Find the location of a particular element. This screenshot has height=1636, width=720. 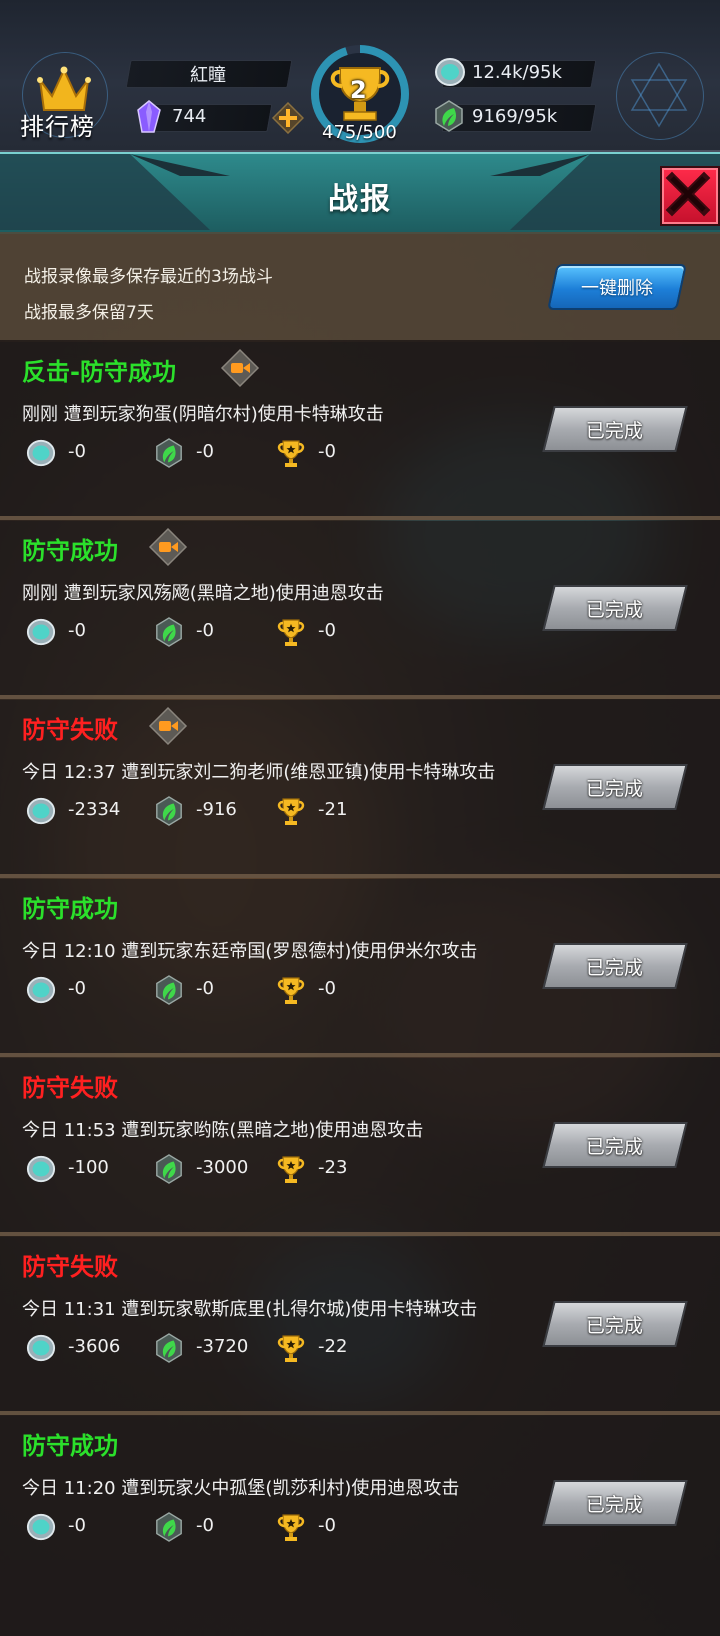

leaf-amount: 9169/95k is located at coordinates (515, 116).